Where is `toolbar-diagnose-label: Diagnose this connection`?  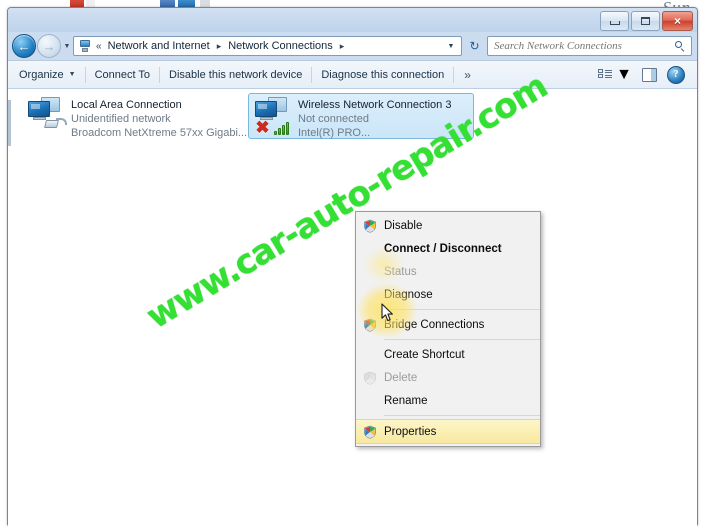
toolbar-diagnose-label: Diagnose this connection is located at coordinates (383, 74).